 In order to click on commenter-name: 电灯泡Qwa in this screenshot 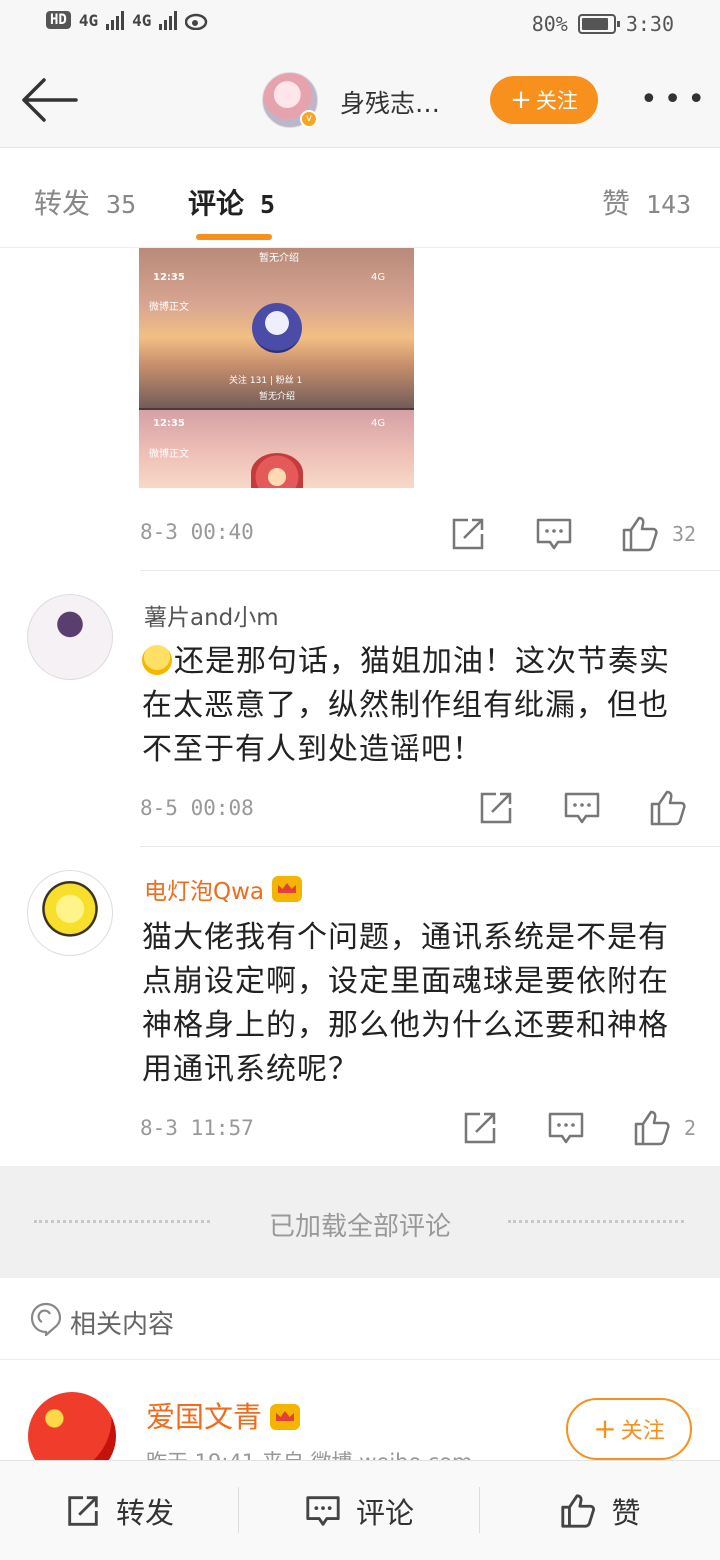, I will do `click(204, 892)`.